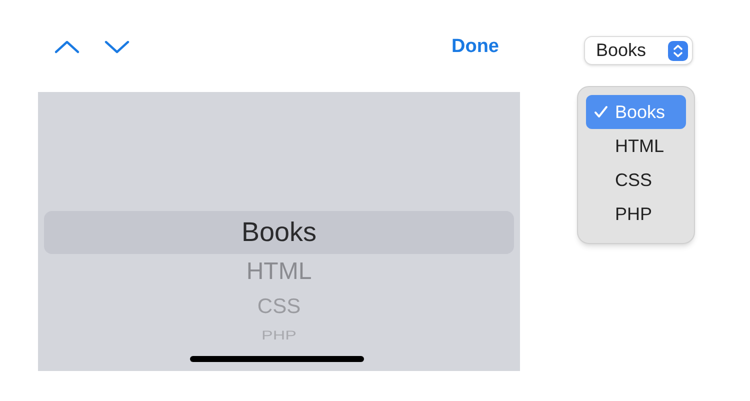 Image resolution: width=750 pixels, height=401 pixels. What do you see at coordinates (475, 47) in the screenshot?
I see `done-button: Done` at bounding box center [475, 47].